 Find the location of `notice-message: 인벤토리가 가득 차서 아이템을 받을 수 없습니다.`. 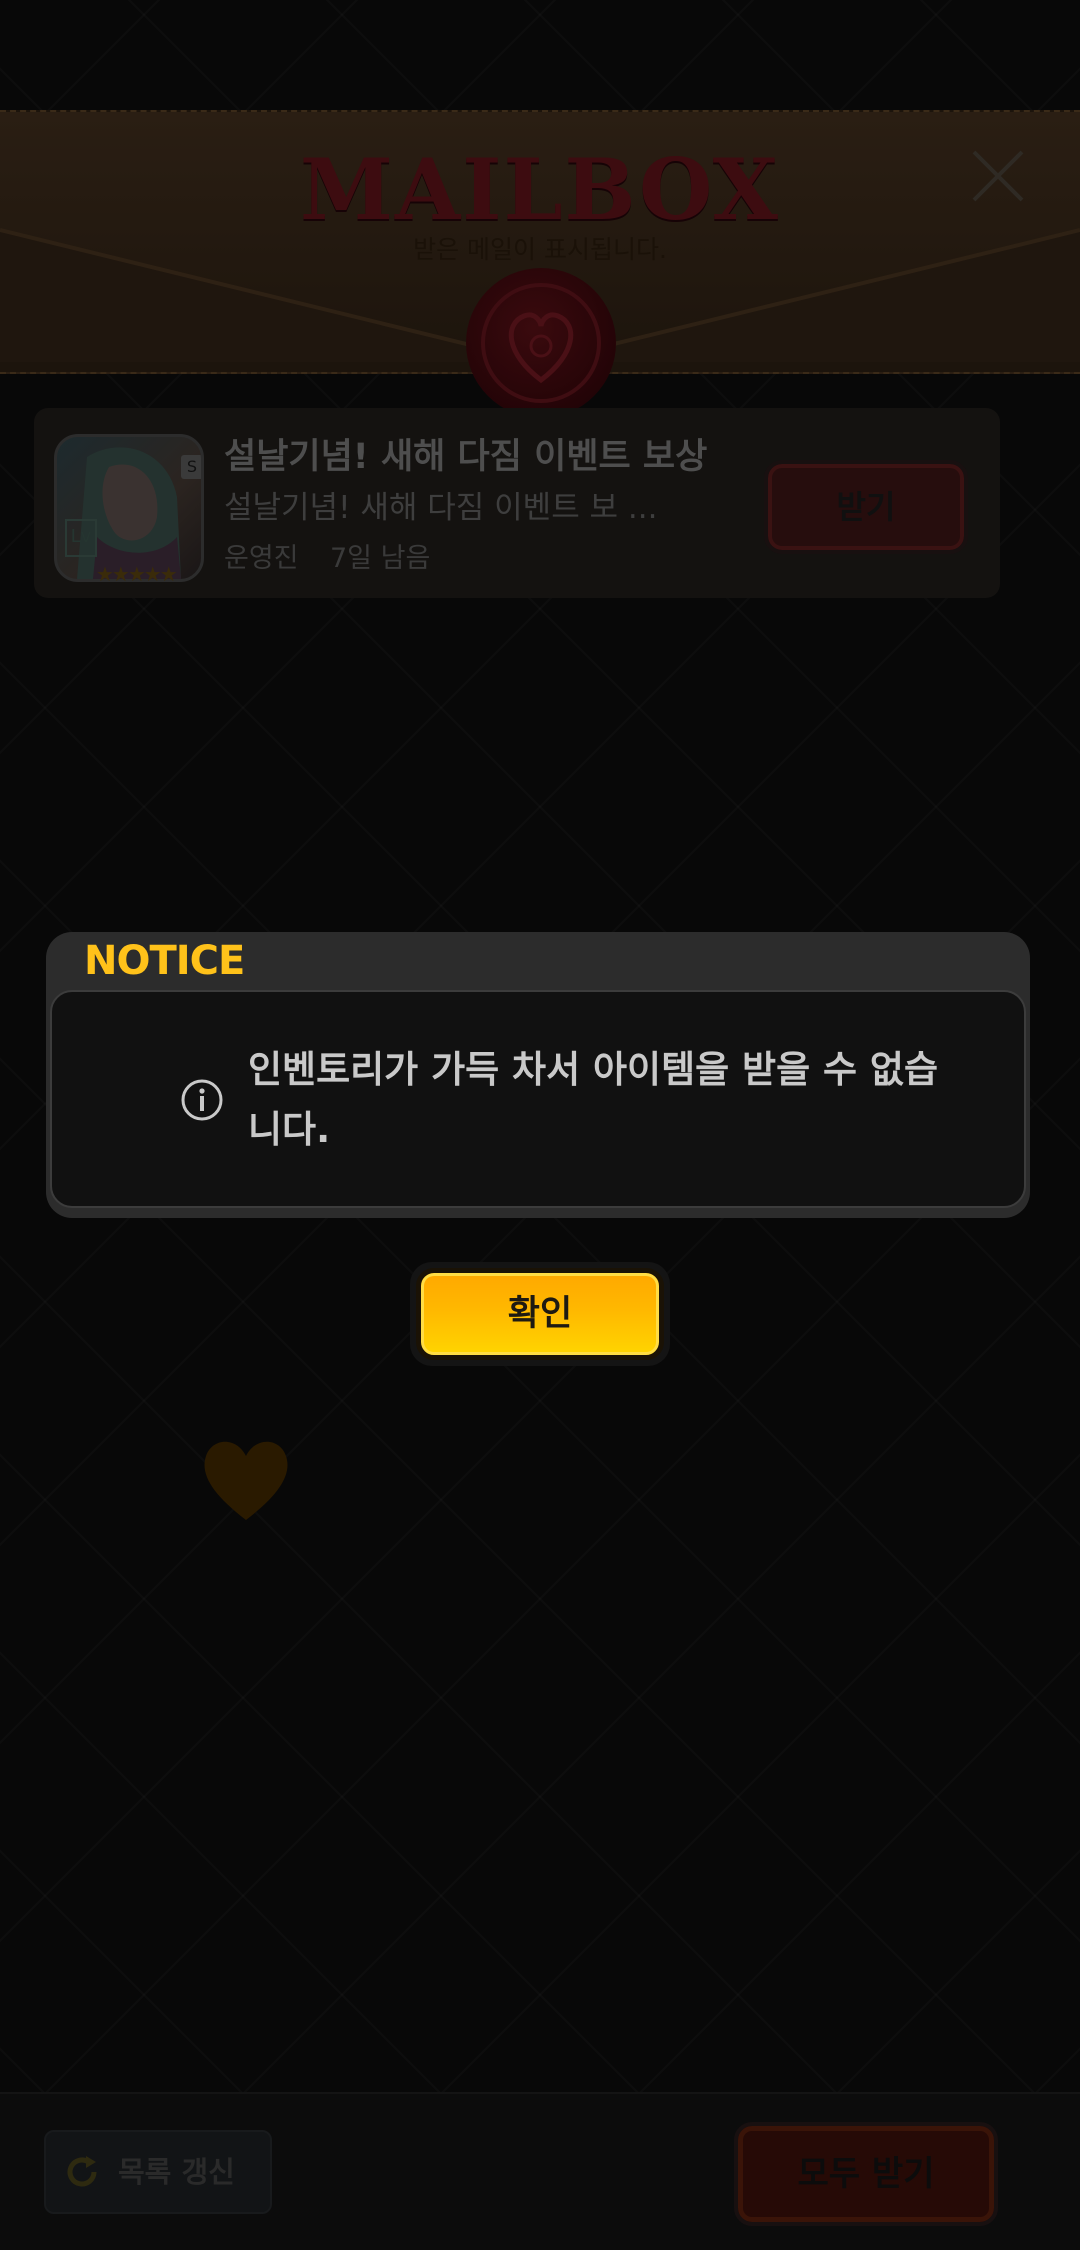

notice-message: 인벤토리가 가득 차서 아이템을 받을 수 없습니다. is located at coordinates (593, 1099).